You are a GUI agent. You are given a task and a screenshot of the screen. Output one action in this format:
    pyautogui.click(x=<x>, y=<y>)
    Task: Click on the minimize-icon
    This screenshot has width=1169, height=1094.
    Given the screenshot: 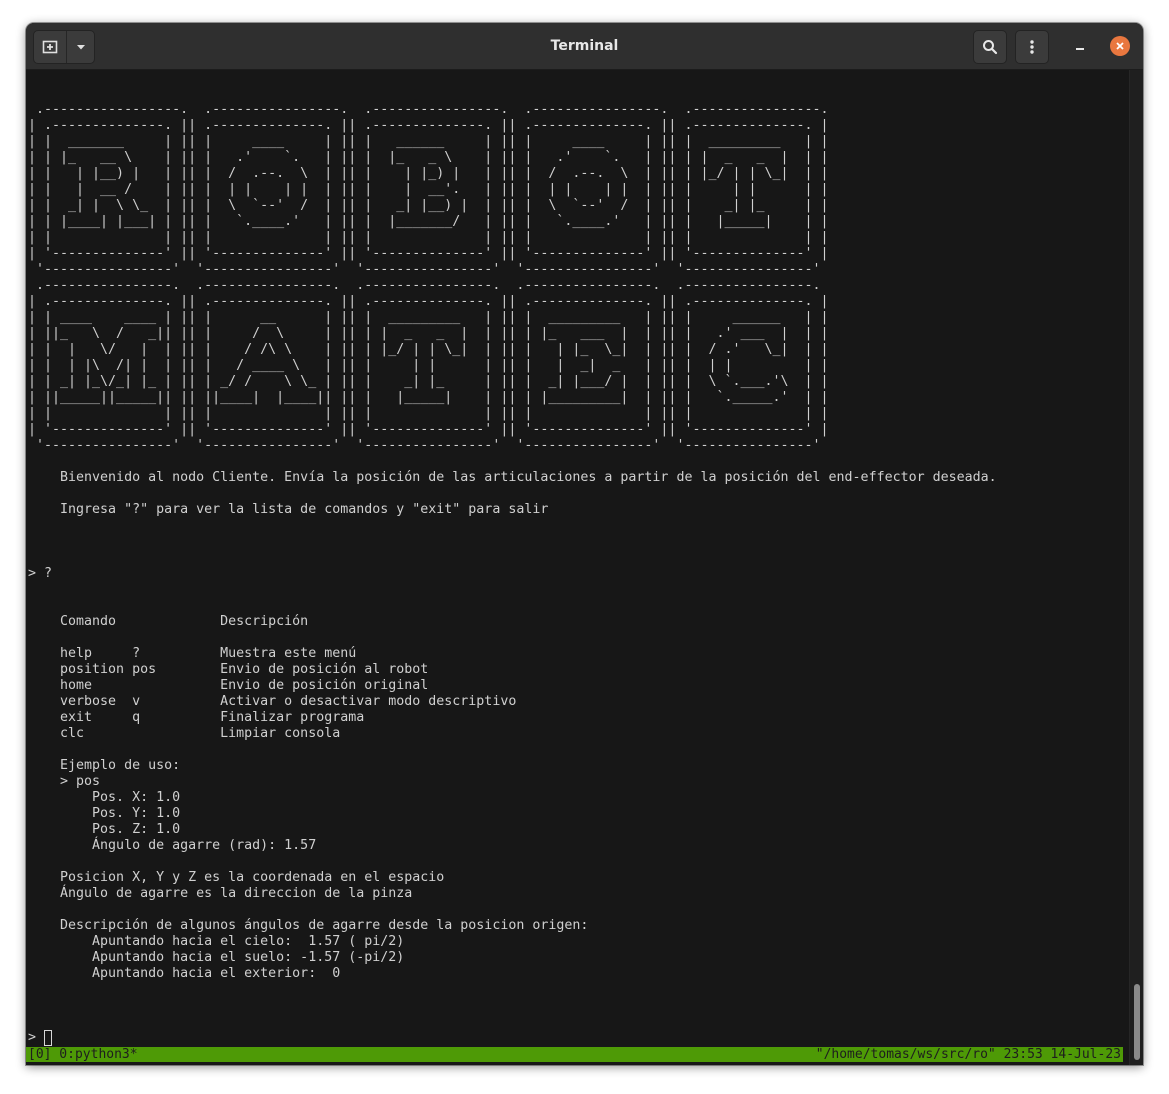 What is the action you would take?
    pyautogui.click(x=1080, y=49)
    